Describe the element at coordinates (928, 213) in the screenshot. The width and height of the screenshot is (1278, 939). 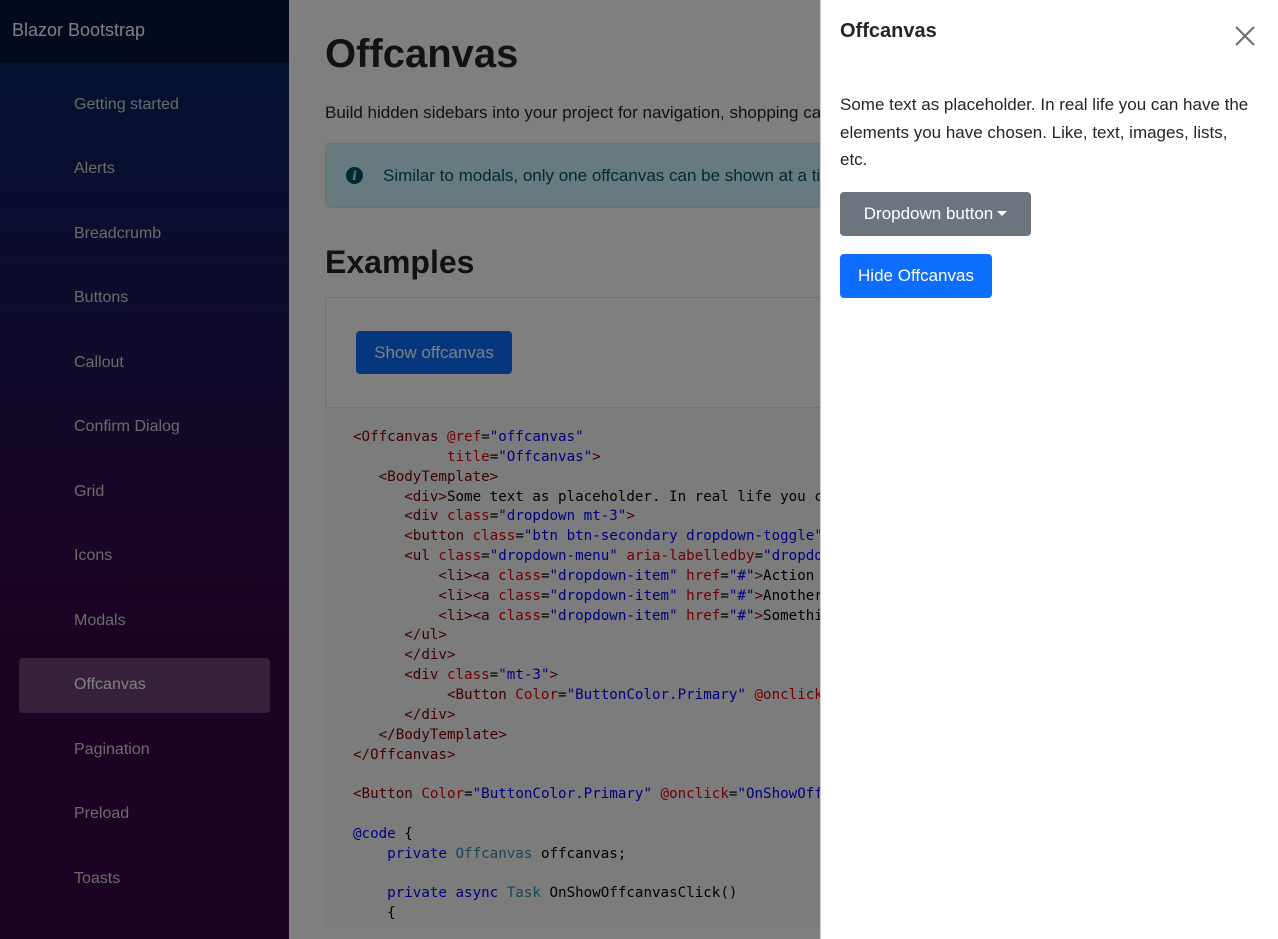
I see `dropdown-button-label: Dropdown button` at that location.